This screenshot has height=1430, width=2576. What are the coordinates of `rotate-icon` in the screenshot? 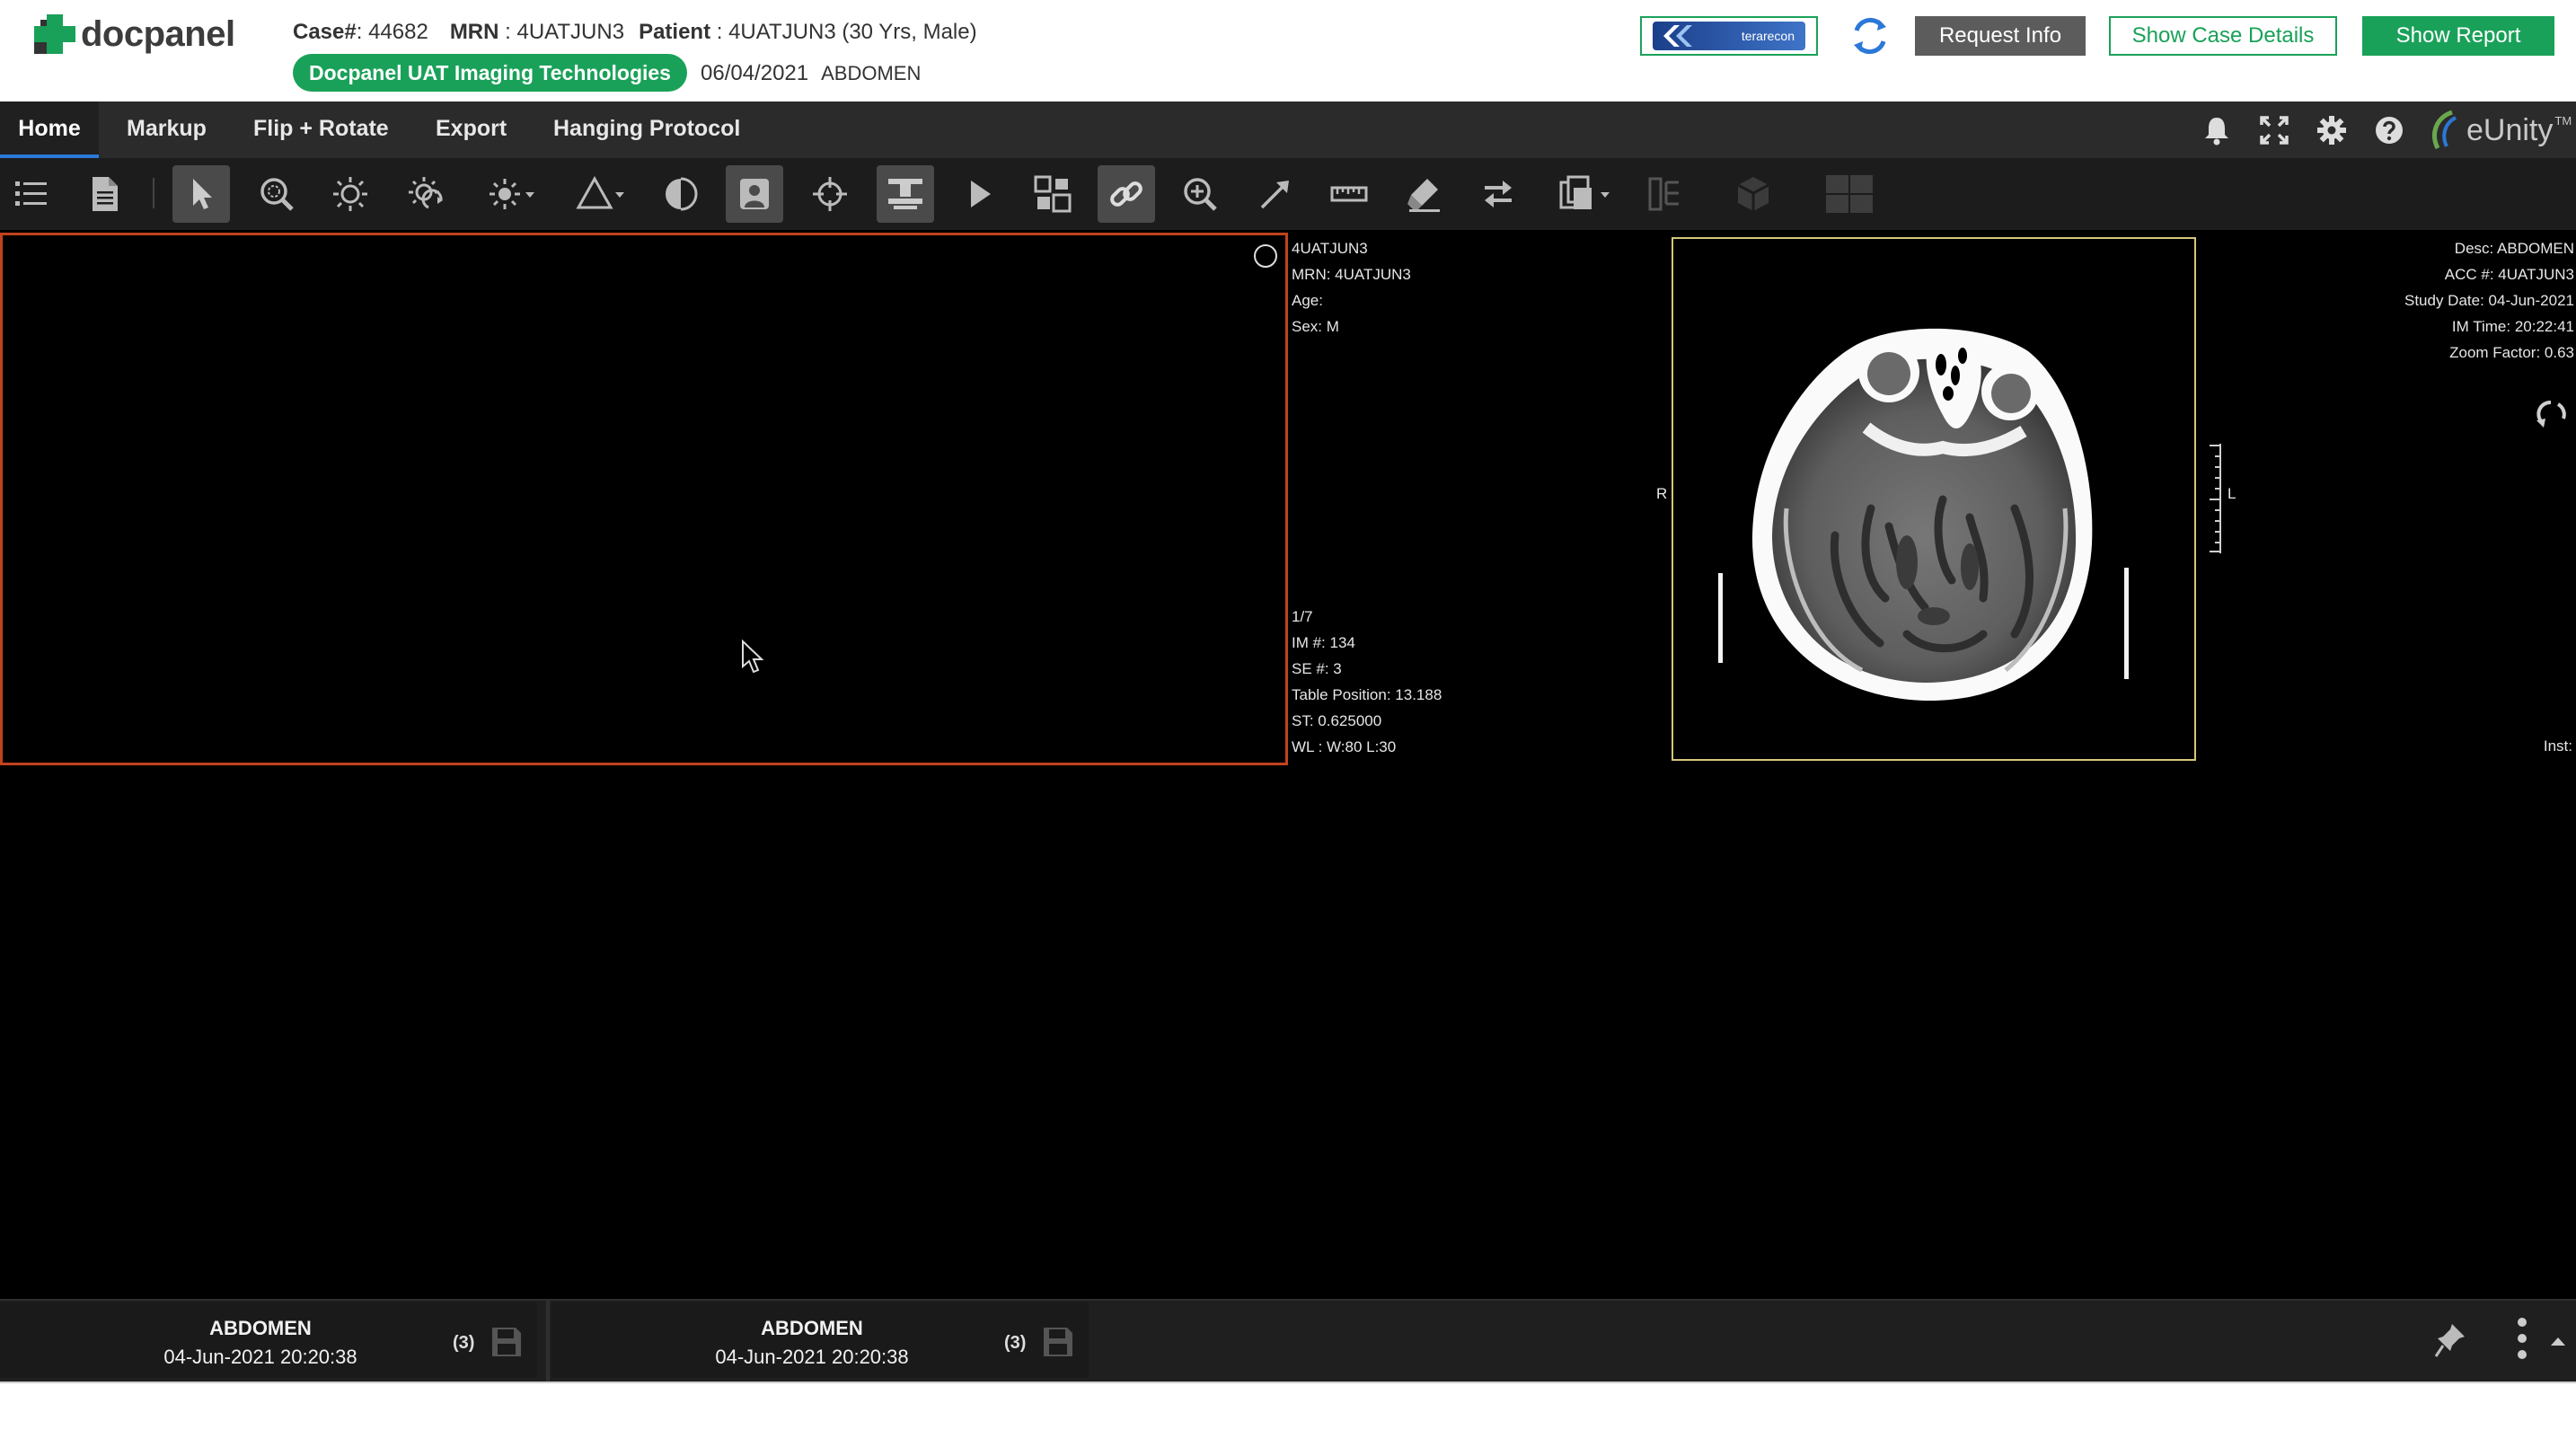 It's located at (2552, 414).